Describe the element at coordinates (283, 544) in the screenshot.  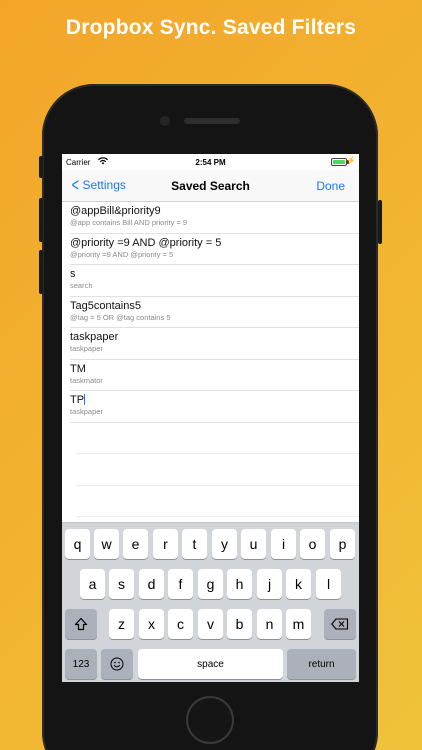
I see `key-i: i` at that location.